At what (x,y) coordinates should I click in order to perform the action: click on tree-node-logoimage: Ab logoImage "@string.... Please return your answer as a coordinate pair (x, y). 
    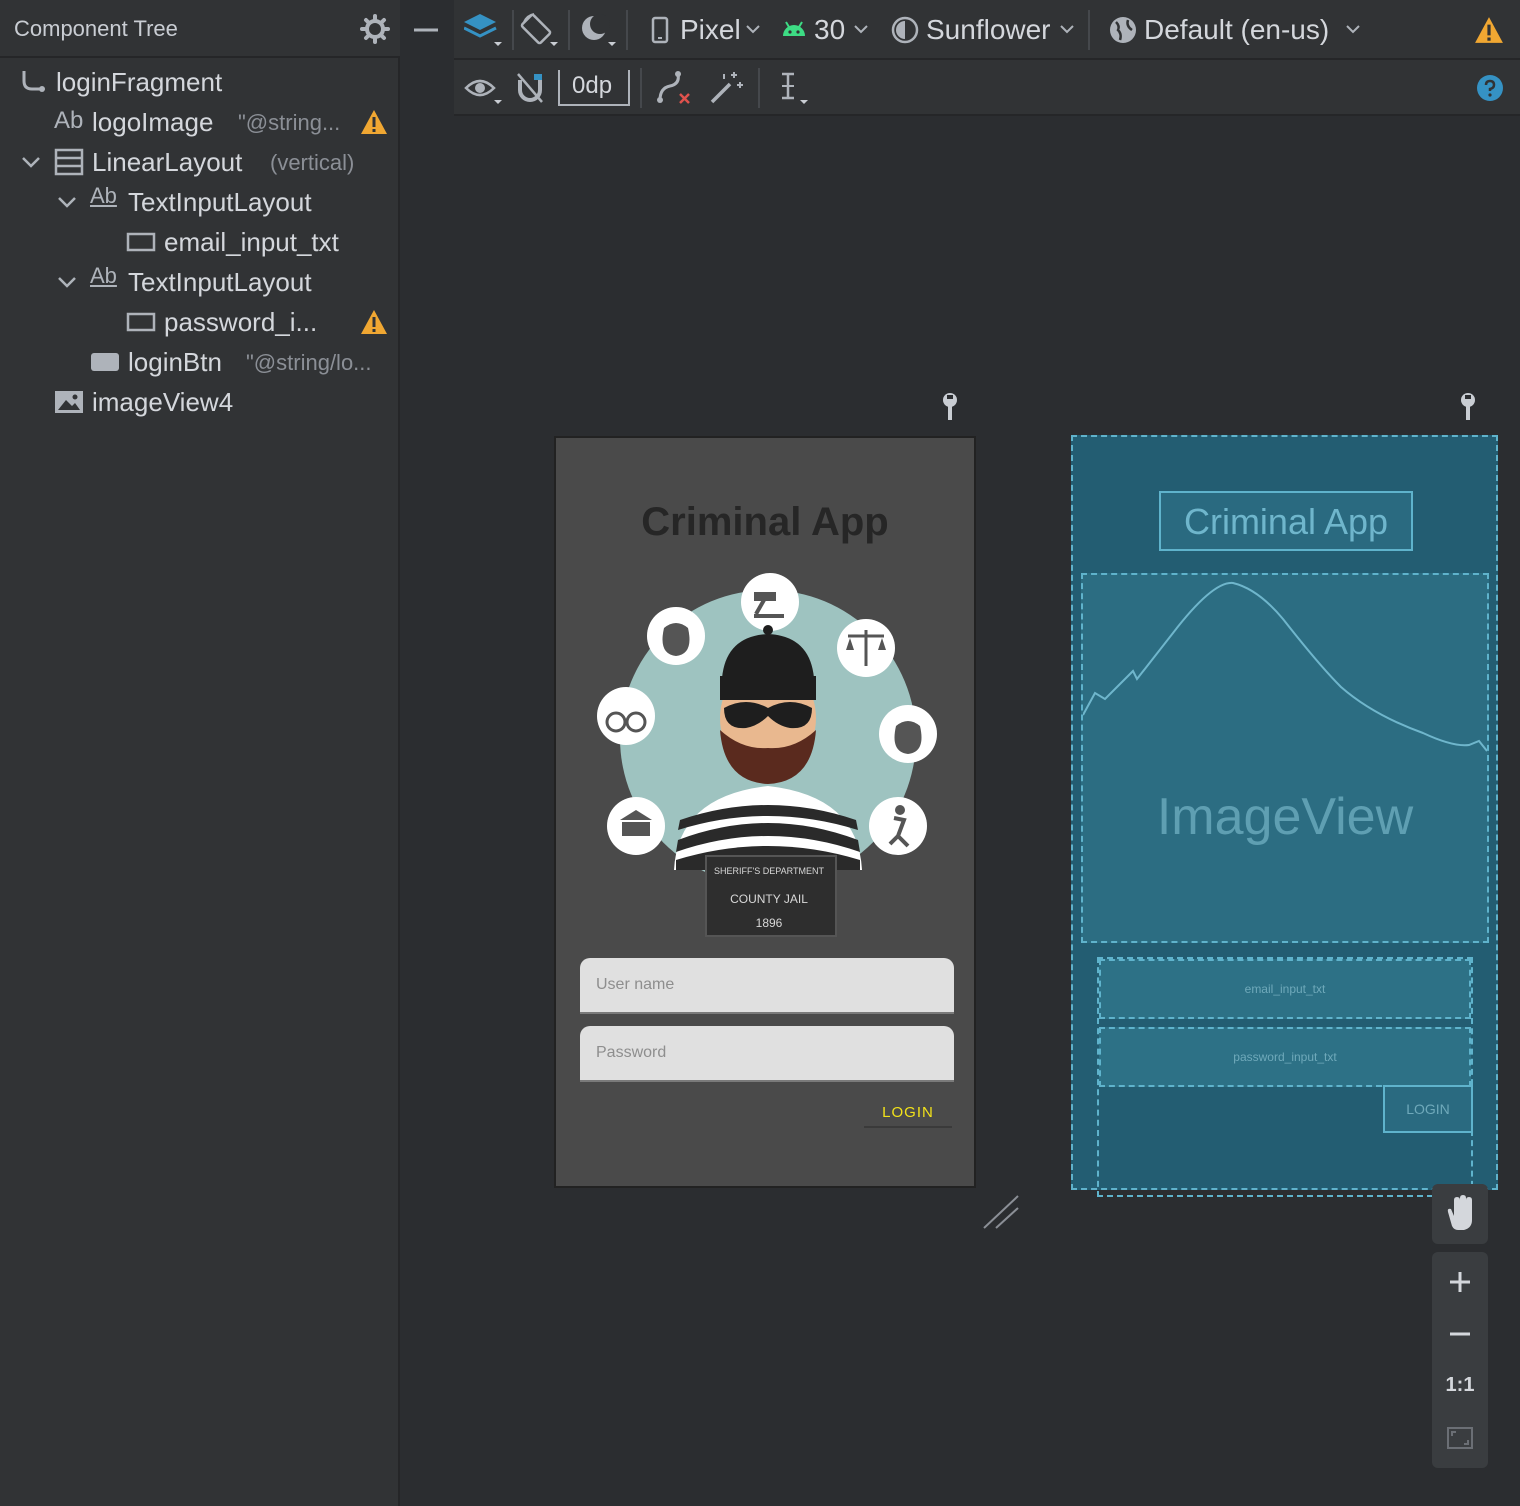
    Looking at the image, I should click on (200, 121).